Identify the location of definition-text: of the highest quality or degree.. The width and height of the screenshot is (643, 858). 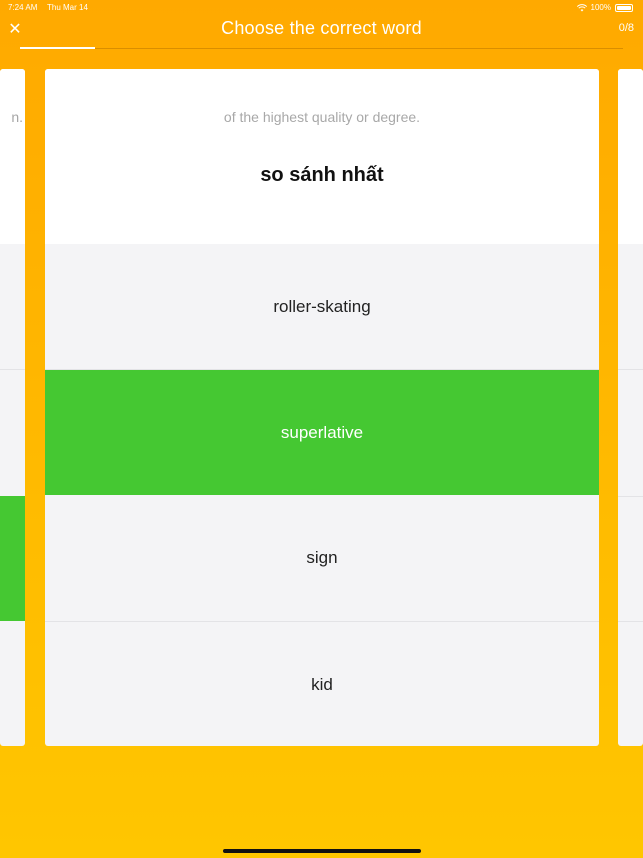
(322, 117).